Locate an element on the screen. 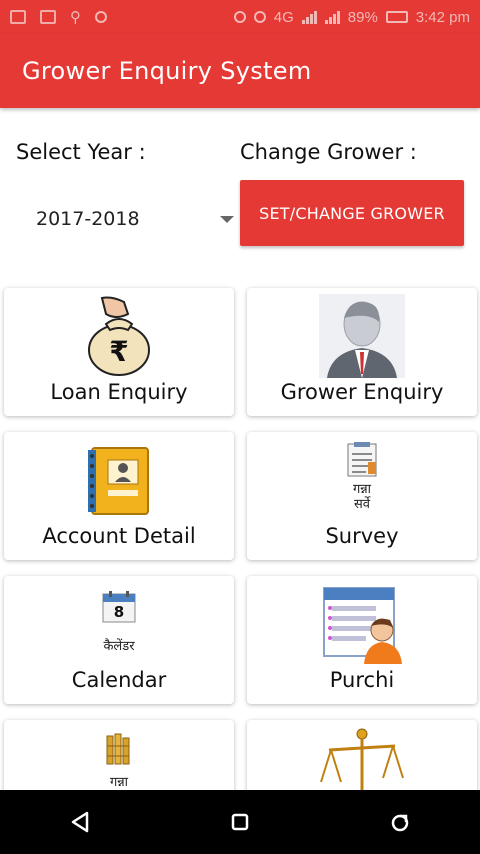 The width and height of the screenshot is (480, 854). year-select: 2017-2018 is located at coordinates (127, 219).